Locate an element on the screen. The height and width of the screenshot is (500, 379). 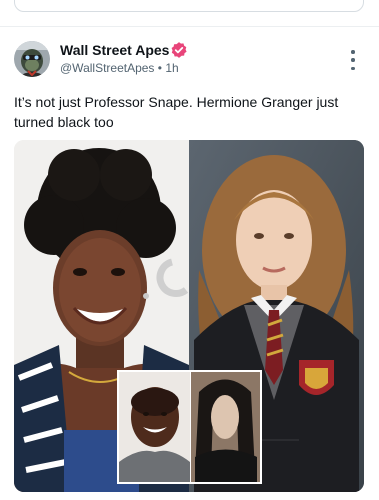
author-handle: @WallStreetApes is located at coordinates (107, 68).